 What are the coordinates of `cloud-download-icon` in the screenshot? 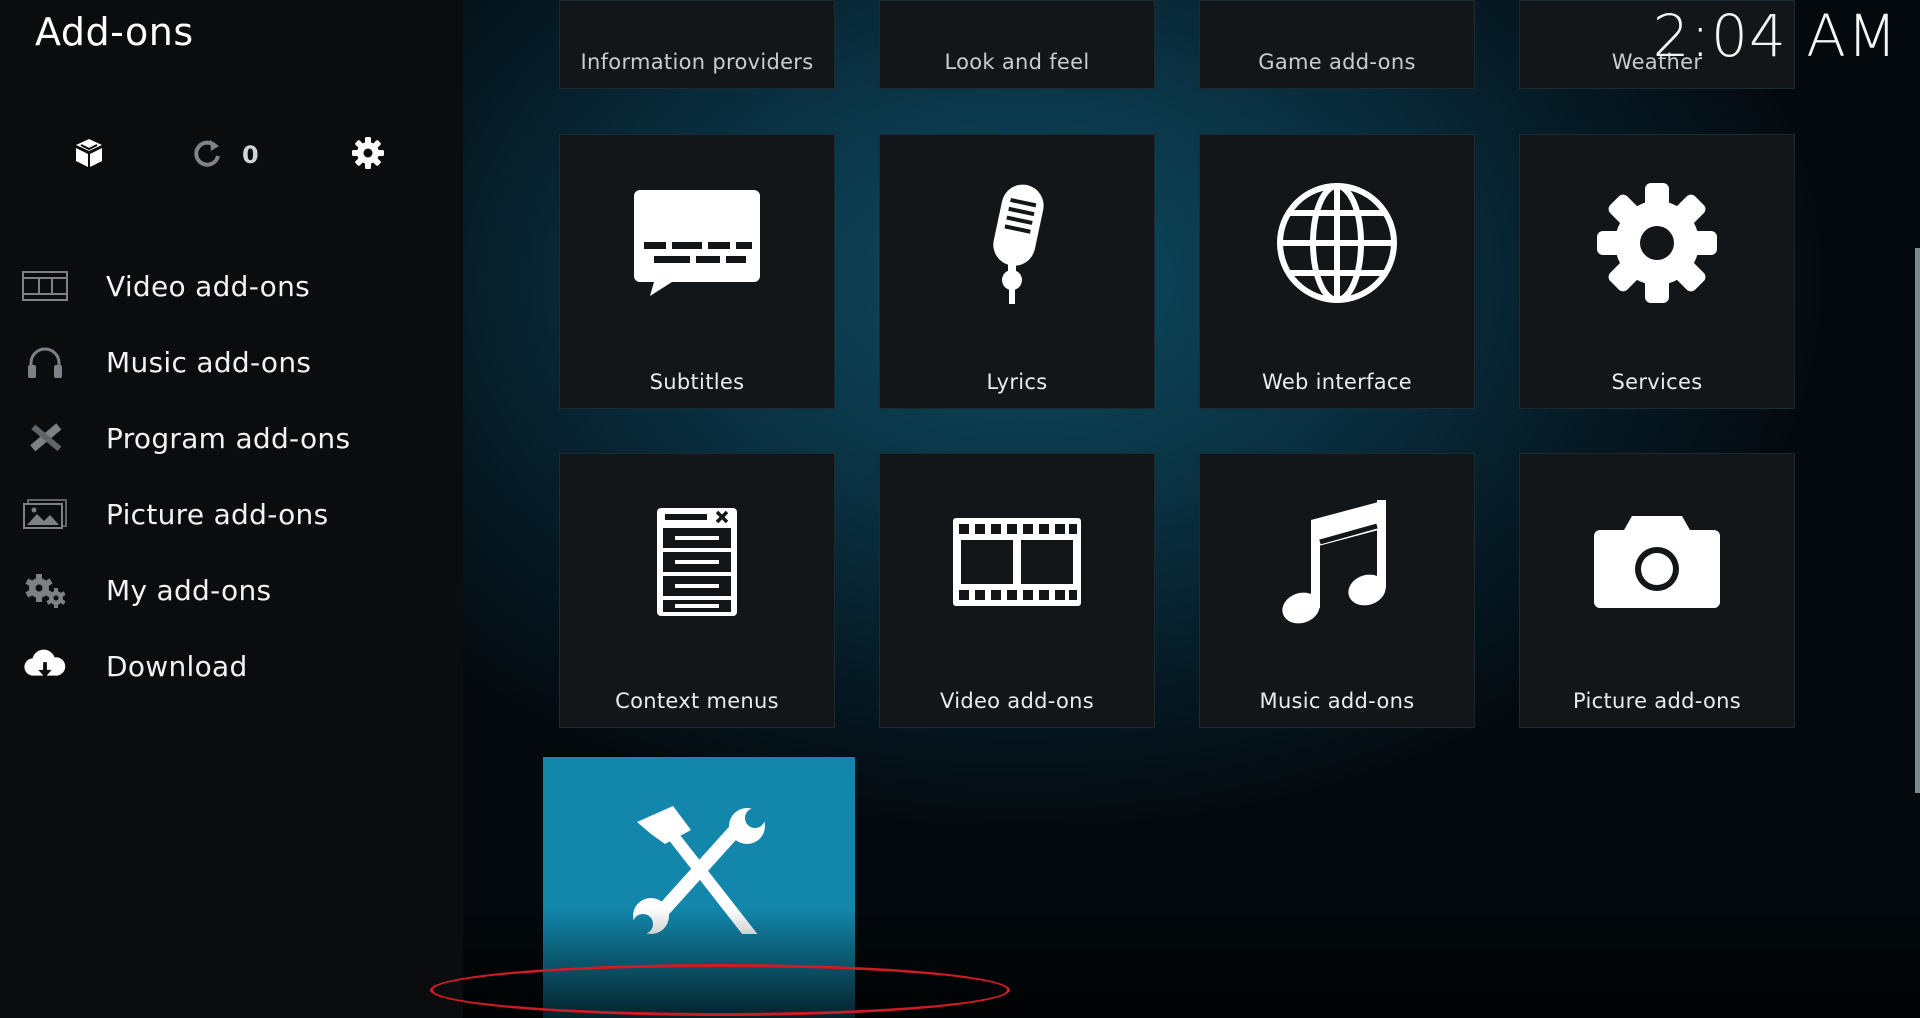 It's located at (45, 666).